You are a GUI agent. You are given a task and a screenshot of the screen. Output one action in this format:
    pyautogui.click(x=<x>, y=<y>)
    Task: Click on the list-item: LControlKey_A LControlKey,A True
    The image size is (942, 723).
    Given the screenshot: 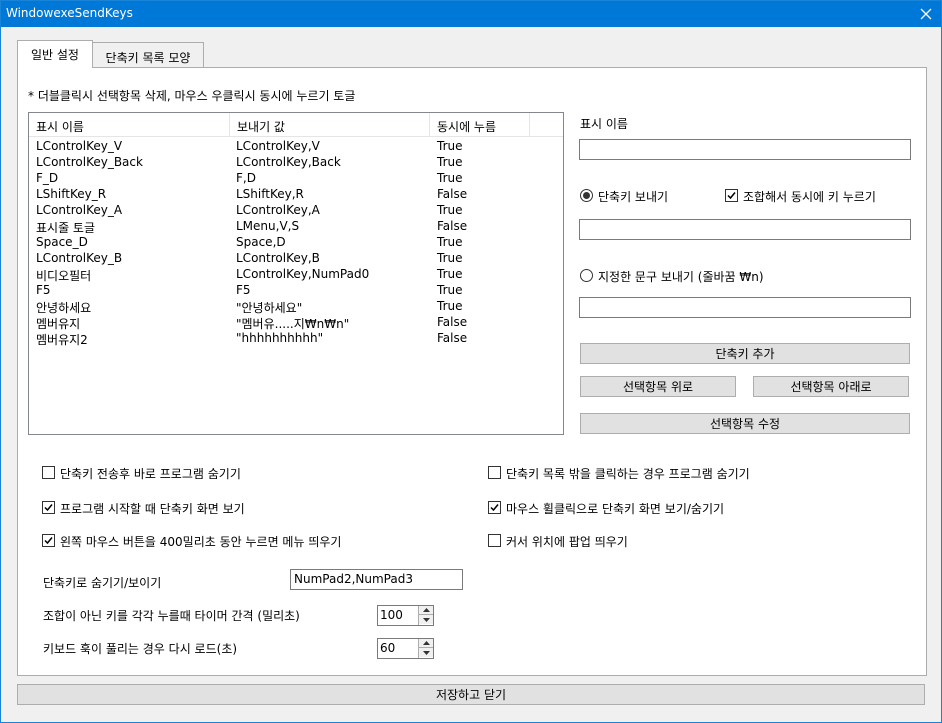 What is the action you would take?
    pyautogui.click(x=296, y=211)
    